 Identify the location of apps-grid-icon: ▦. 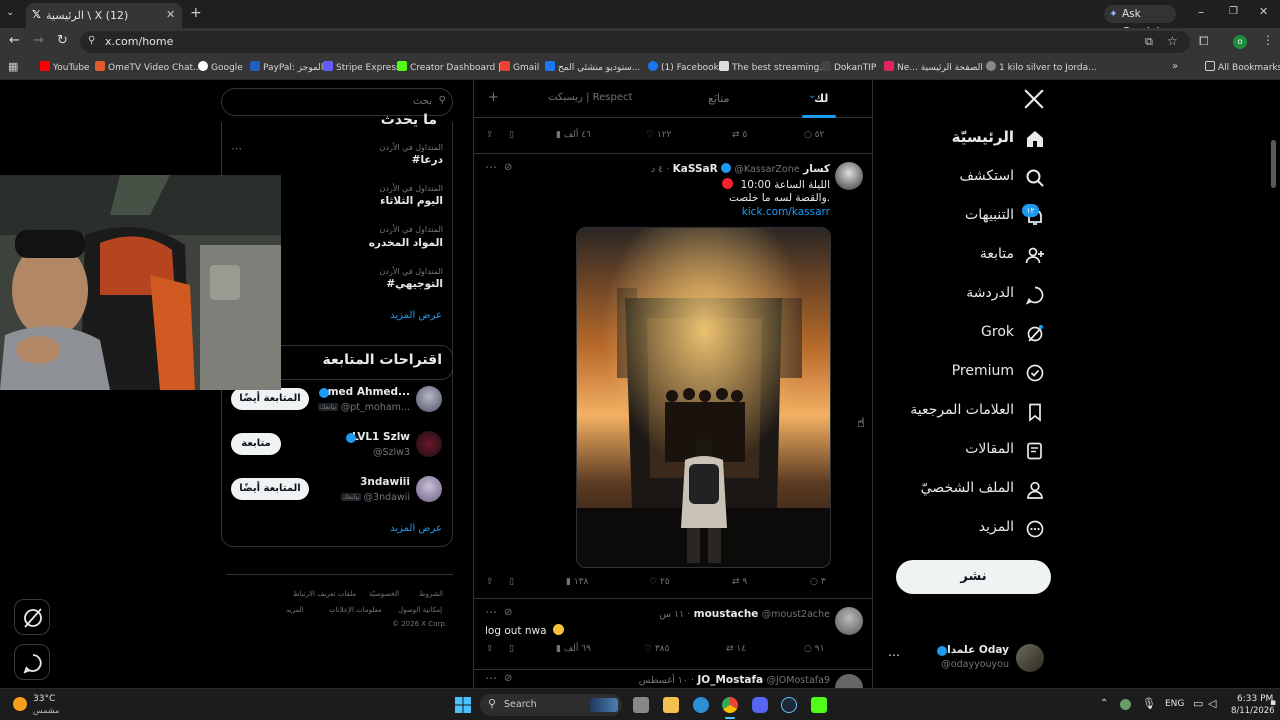
(13, 66).